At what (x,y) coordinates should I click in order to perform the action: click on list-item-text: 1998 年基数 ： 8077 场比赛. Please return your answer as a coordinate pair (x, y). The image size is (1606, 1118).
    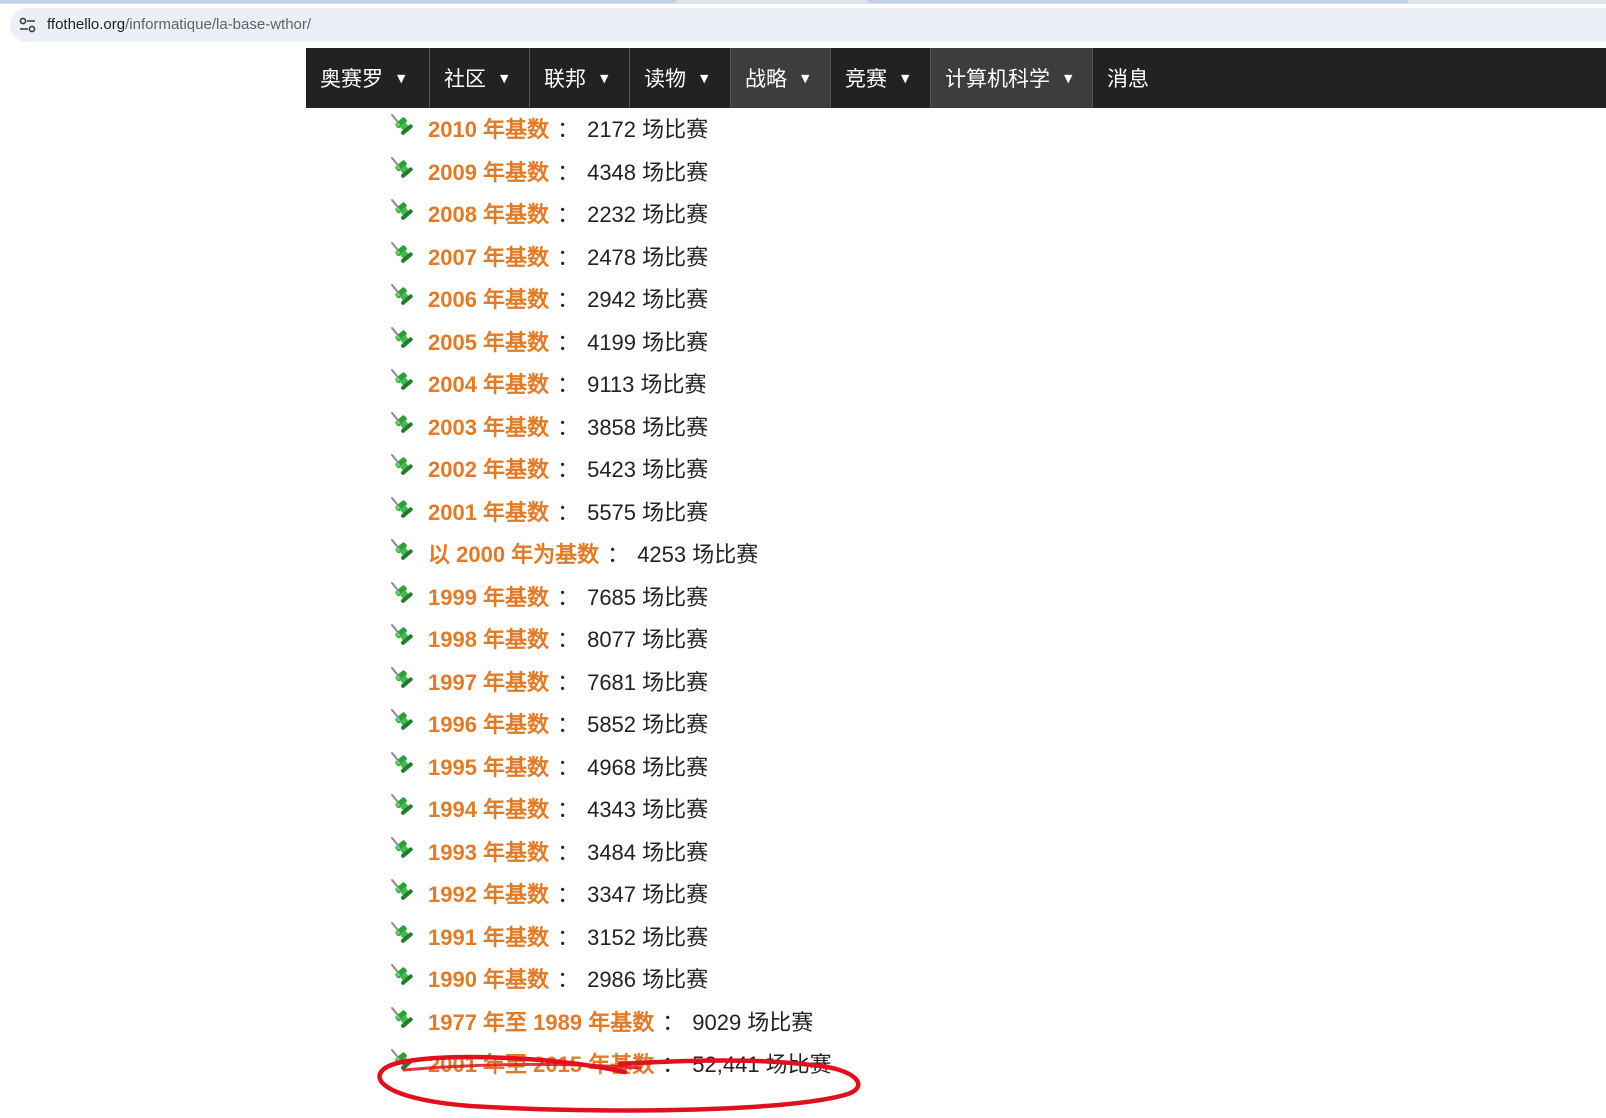
    Looking at the image, I should click on (568, 640).